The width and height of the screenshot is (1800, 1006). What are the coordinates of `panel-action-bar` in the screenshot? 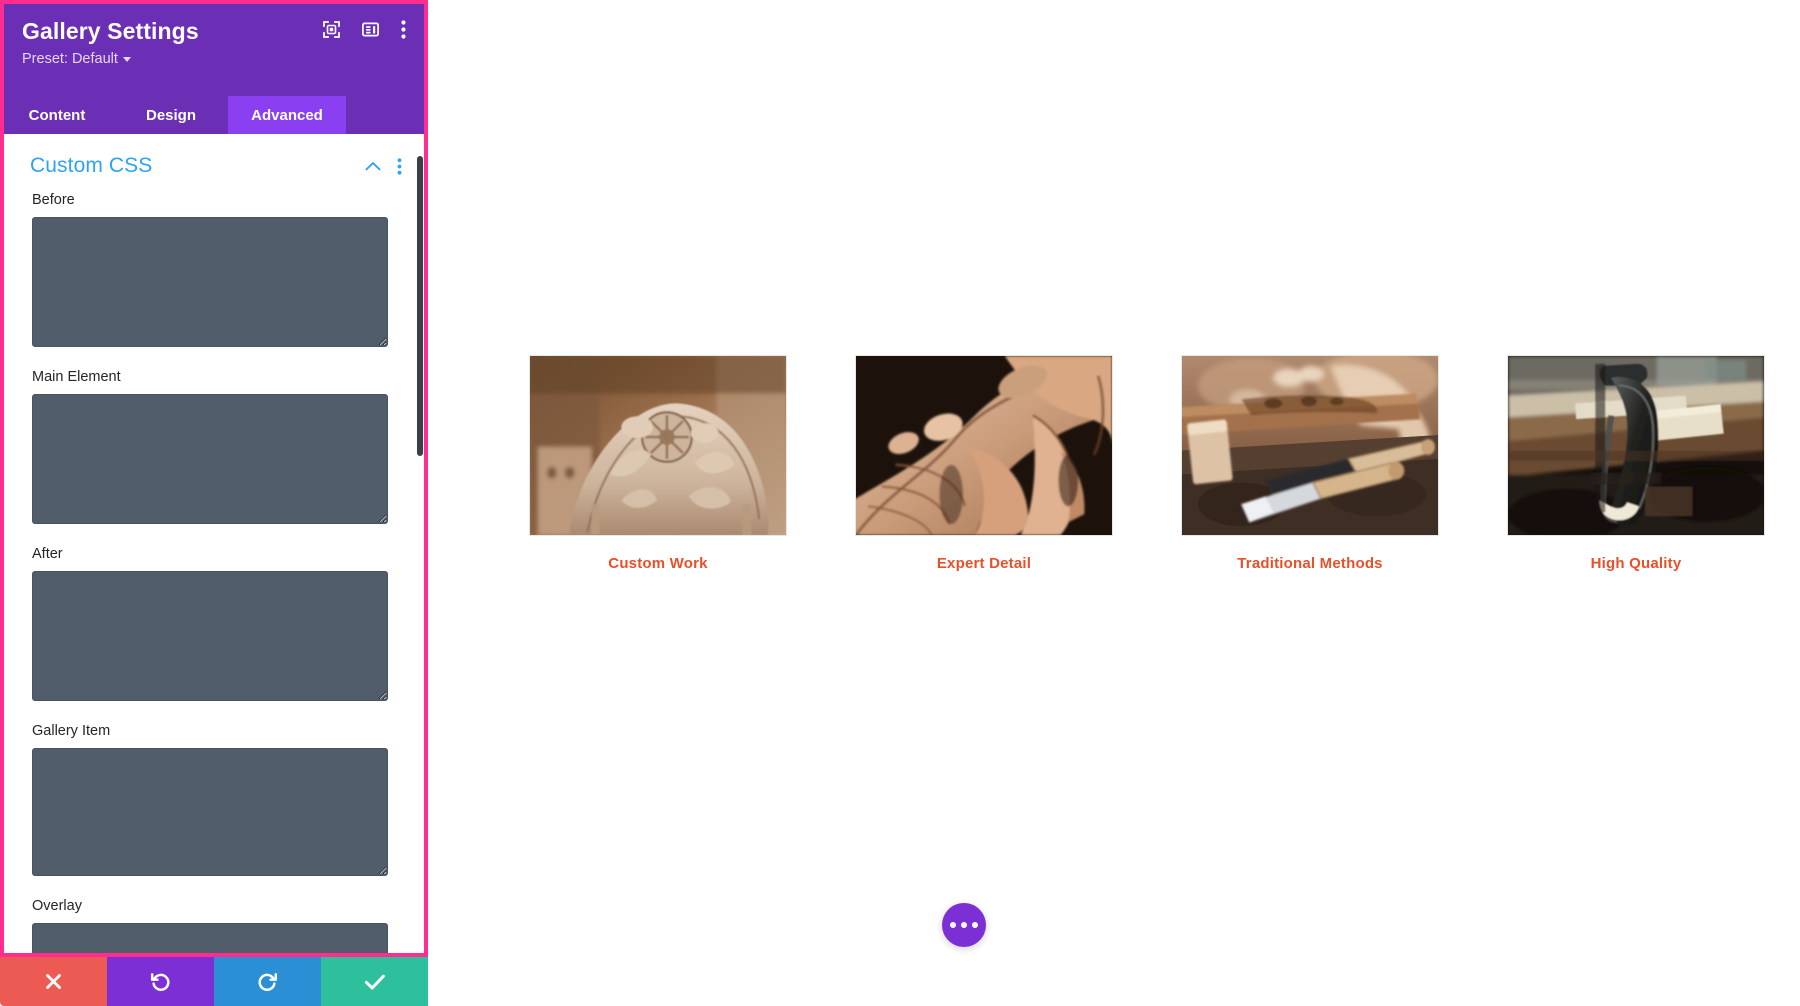 It's located at (214, 981).